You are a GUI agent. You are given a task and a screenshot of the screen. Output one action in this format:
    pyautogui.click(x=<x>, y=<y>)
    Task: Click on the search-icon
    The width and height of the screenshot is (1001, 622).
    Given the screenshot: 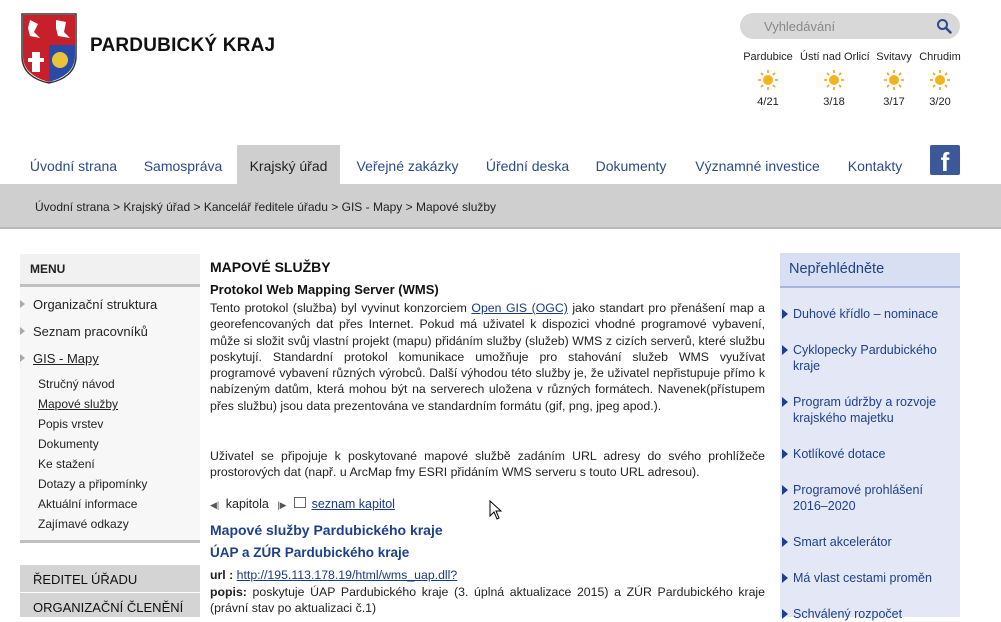 What is the action you would take?
    pyautogui.click(x=944, y=26)
    